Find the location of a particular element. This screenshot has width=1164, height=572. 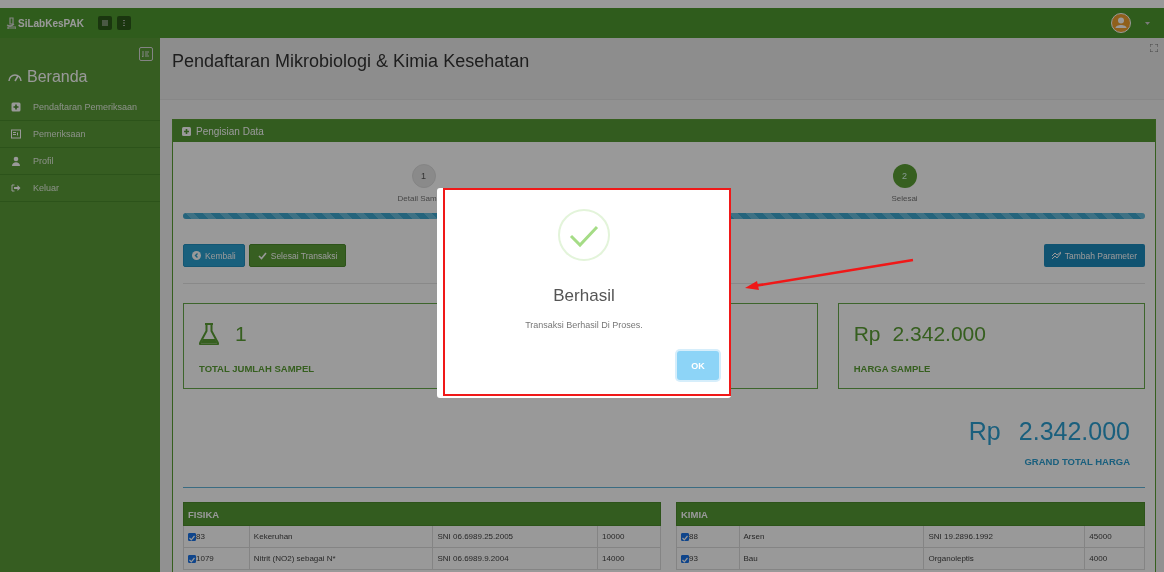

parameter-name: Arsen is located at coordinates (831, 536).